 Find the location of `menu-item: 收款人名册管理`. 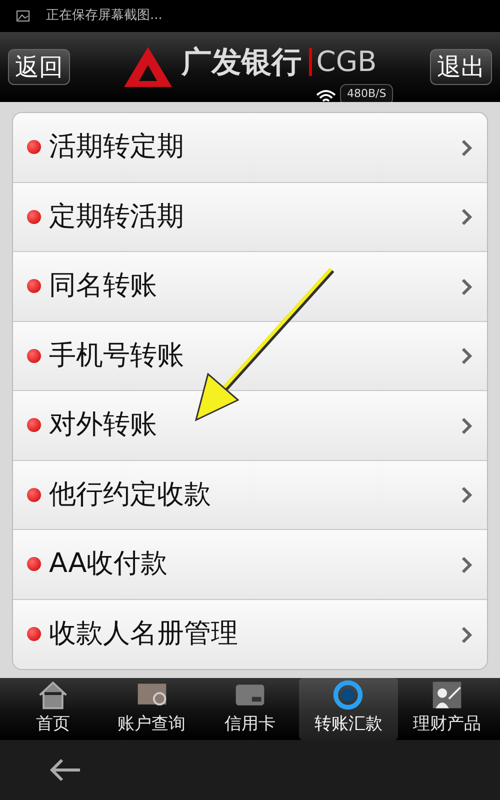

menu-item: 收款人名册管理 is located at coordinates (250, 634).